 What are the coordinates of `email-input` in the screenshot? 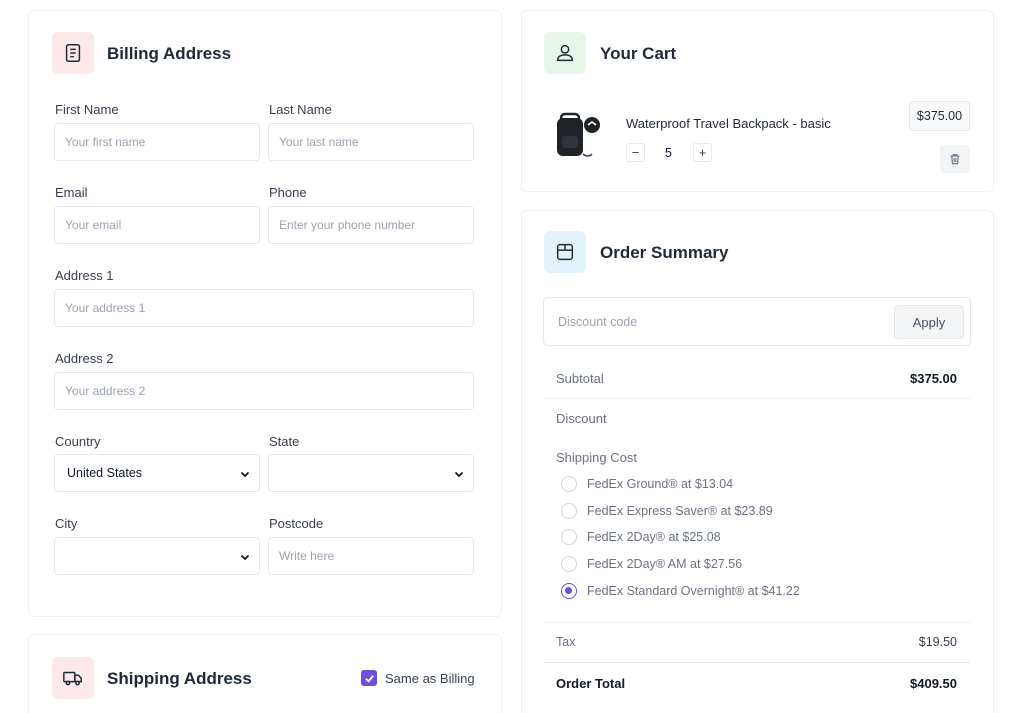 It's located at (157, 225).